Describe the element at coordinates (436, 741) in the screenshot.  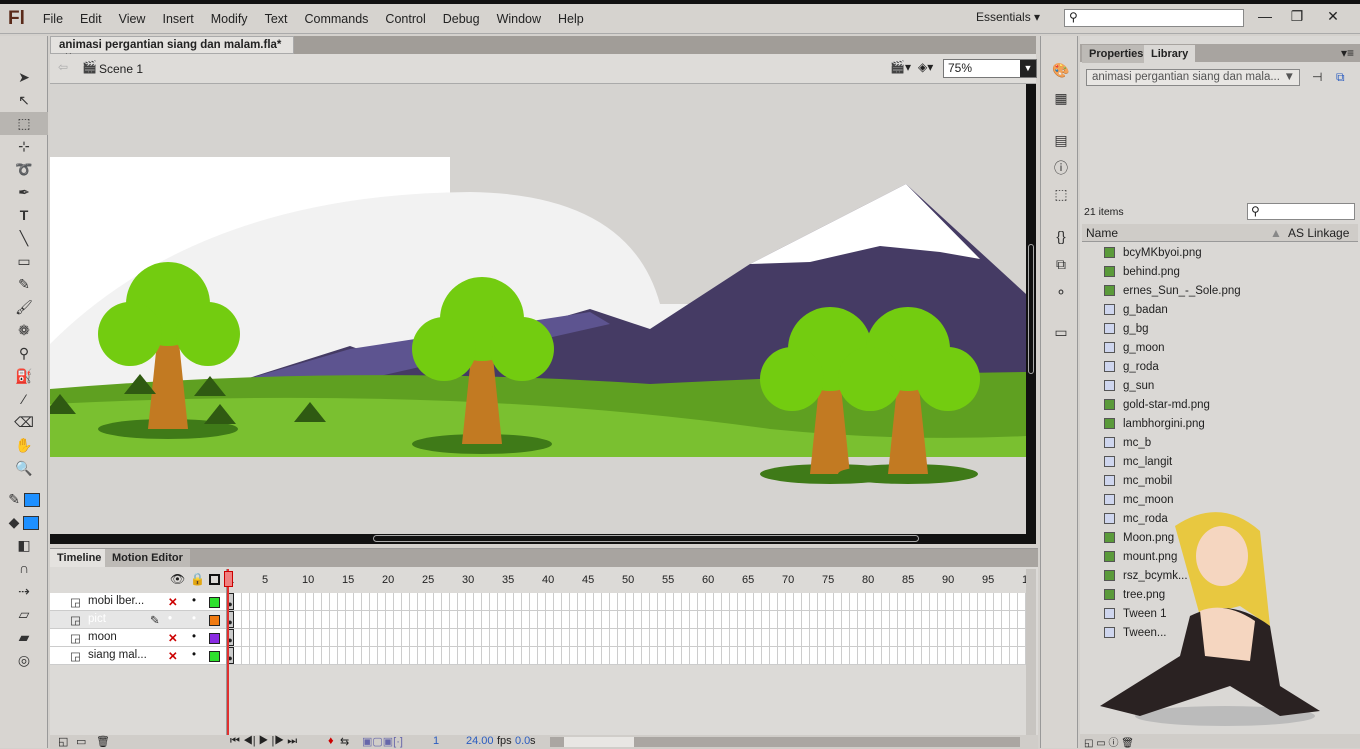
I see `current-frame: 1` at that location.